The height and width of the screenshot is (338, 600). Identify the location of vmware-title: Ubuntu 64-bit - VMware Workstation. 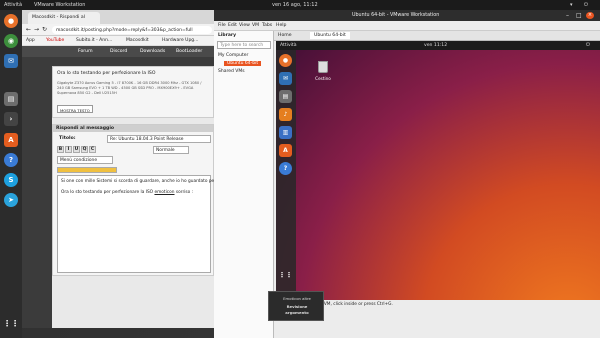
(396, 15).